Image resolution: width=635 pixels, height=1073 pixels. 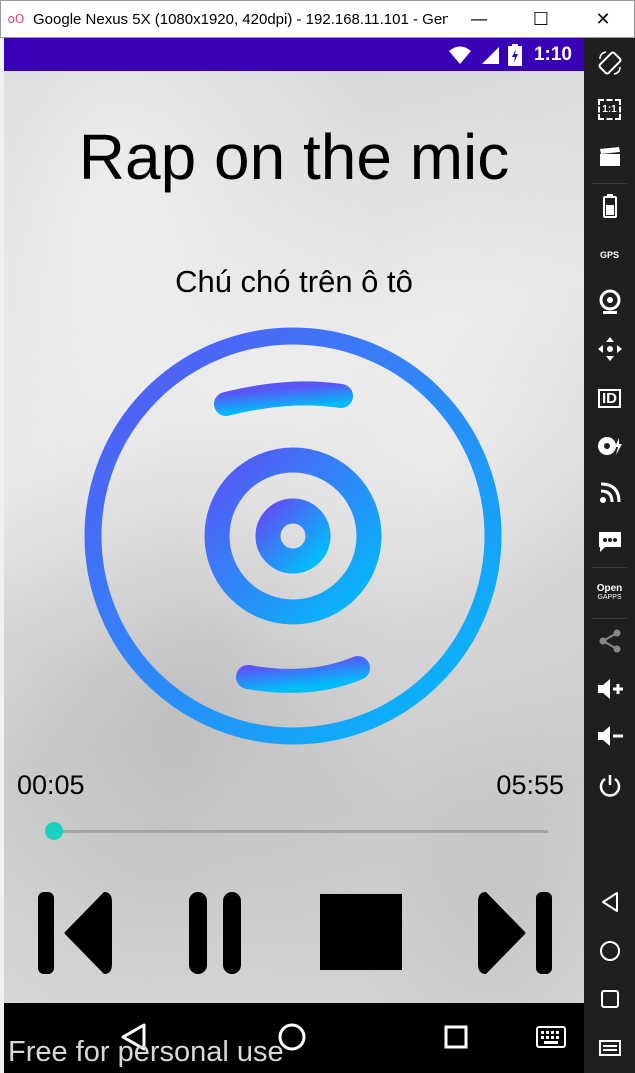 I want to click on id-icon: ID, so click(x=609, y=398).